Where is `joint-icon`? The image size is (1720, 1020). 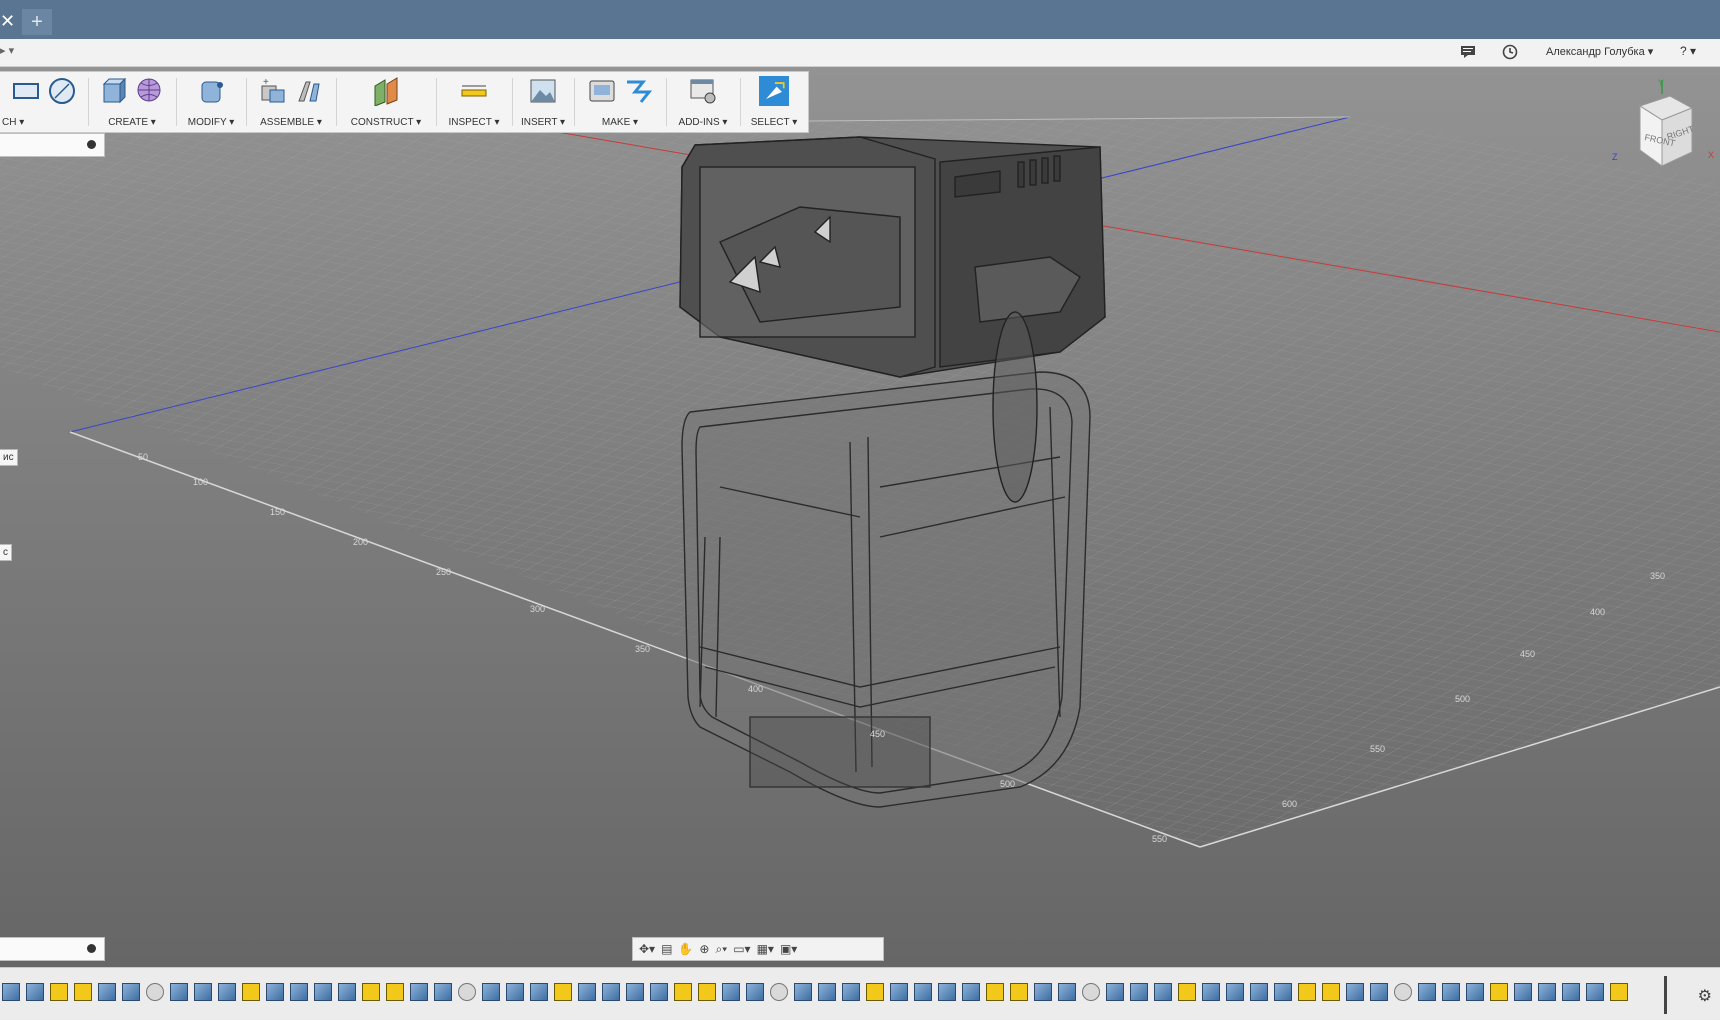 joint-icon is located at coordinates (309, 91).